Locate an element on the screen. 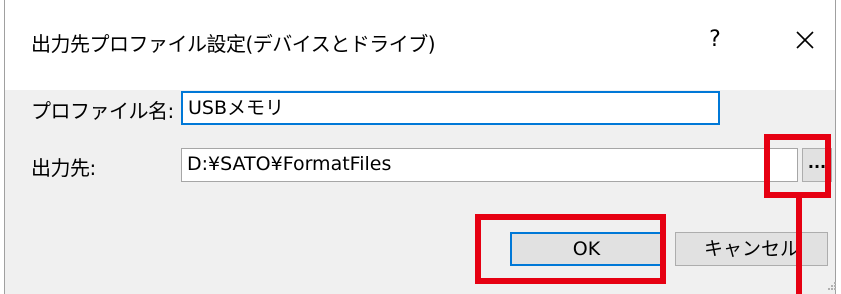  cancel-button: キャンセル is located at coordinates (751, 249).